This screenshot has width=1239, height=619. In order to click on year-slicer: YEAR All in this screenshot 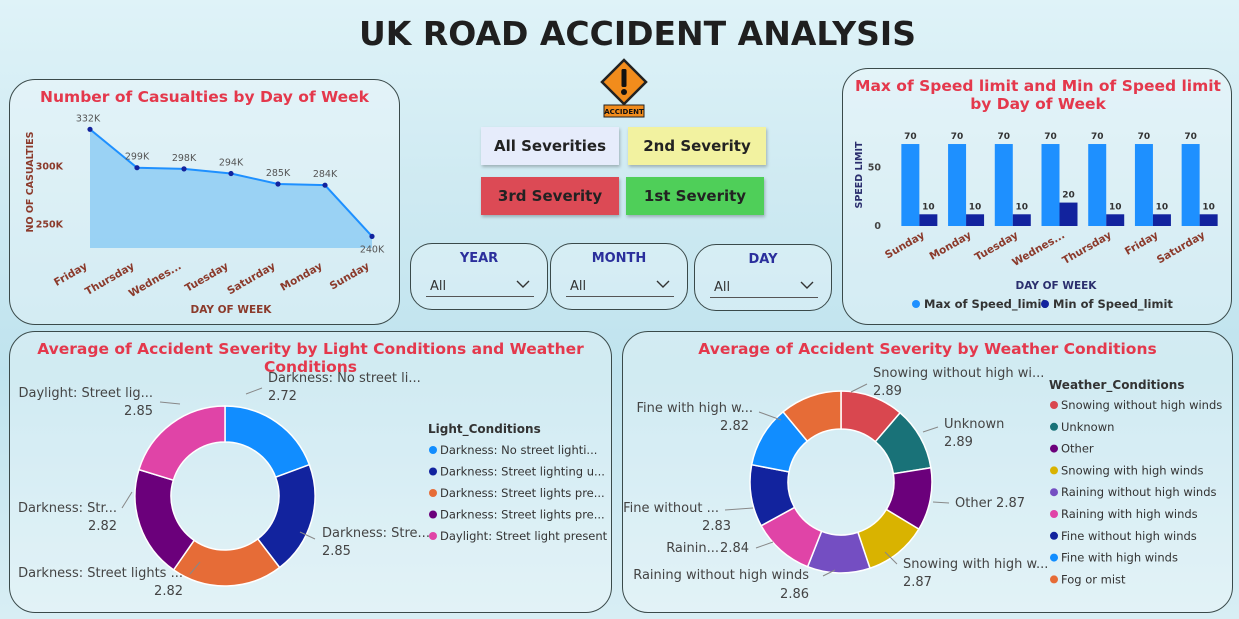, I will do `click(479, 276)`.